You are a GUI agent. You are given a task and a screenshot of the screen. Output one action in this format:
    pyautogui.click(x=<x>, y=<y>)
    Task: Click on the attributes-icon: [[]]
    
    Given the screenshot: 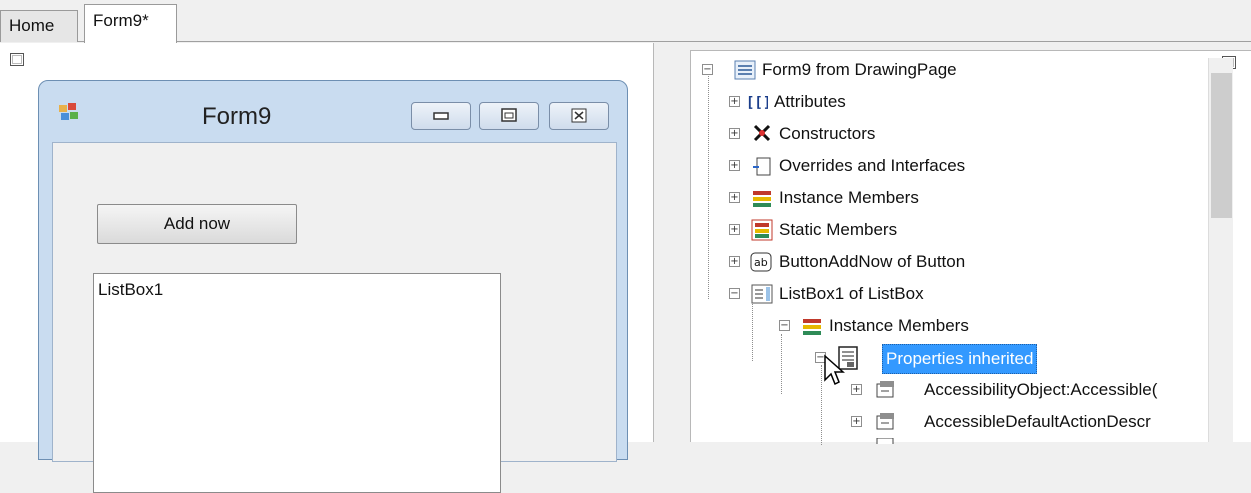 What is the action you would take?
    pyautogui.click(x=757, y=103)
    